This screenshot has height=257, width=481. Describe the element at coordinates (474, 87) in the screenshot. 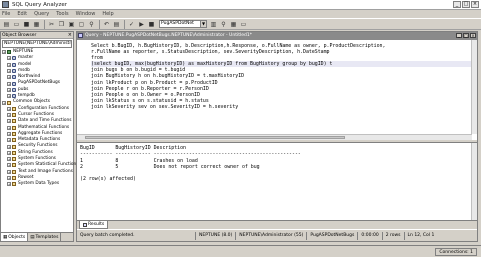

I see `editor-vertical-scrollbar` at that location.